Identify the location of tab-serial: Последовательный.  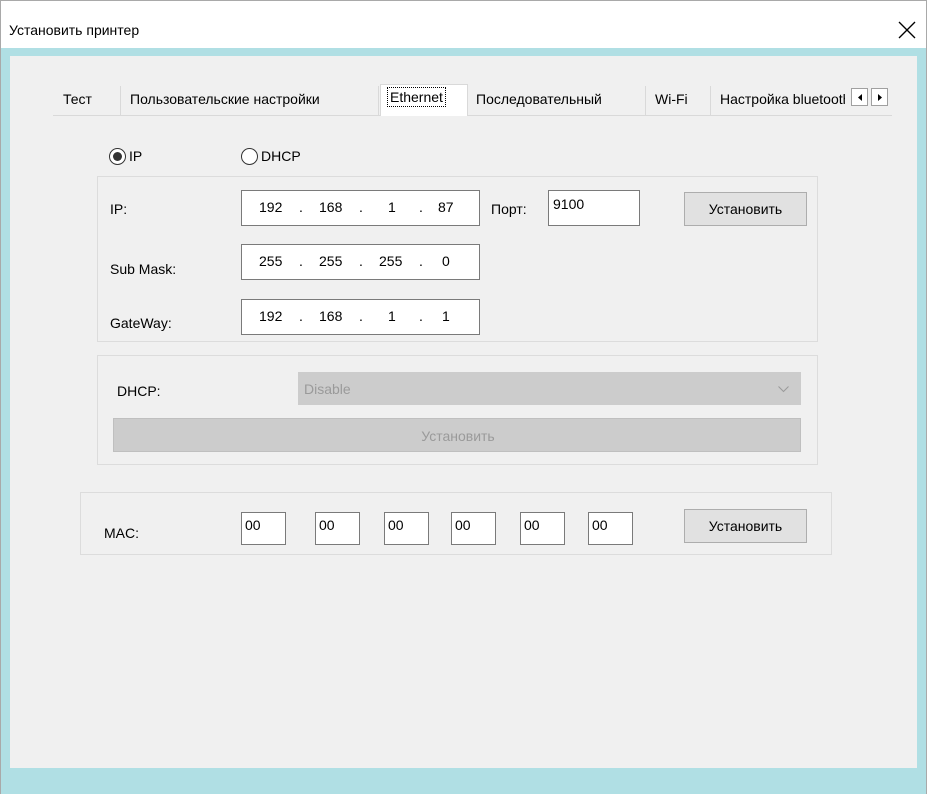
(557, 101).